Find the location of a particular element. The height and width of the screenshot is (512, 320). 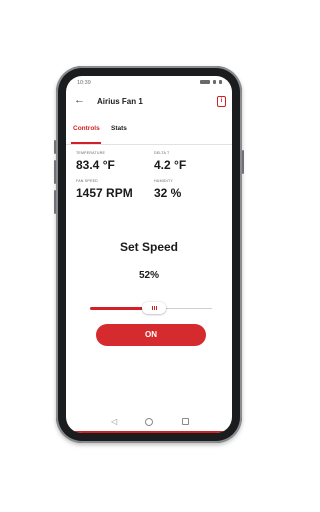

nav-home-icon is located at coordinates (149, 422).